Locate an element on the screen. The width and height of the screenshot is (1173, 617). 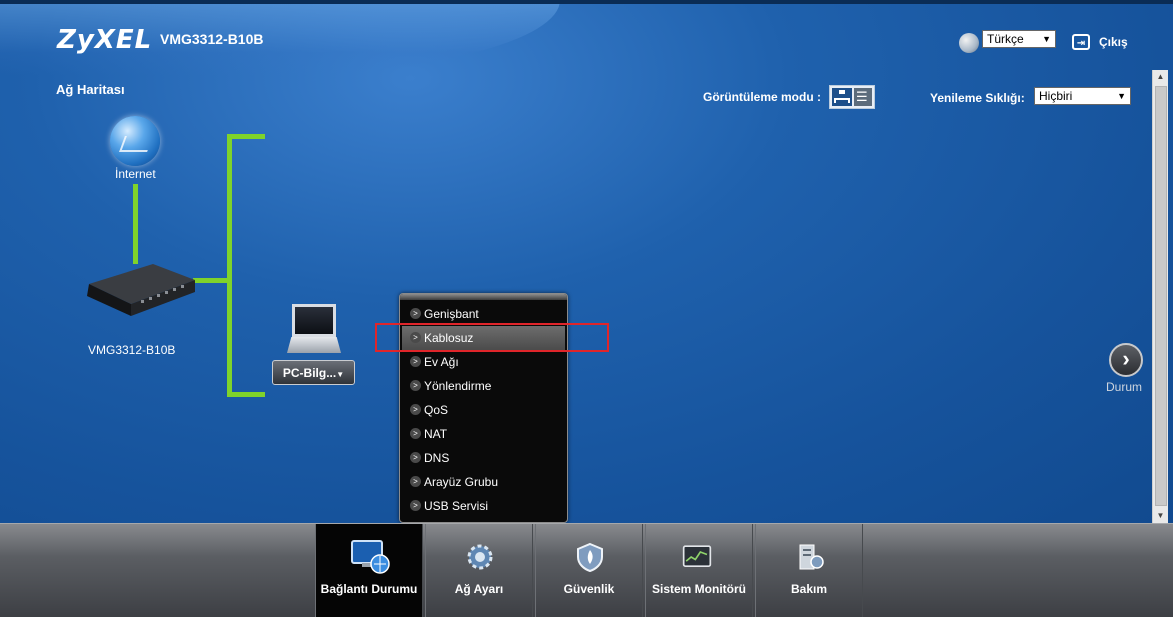
tab-guvenlik: Güvenlik is located at coordinates (589, 570).